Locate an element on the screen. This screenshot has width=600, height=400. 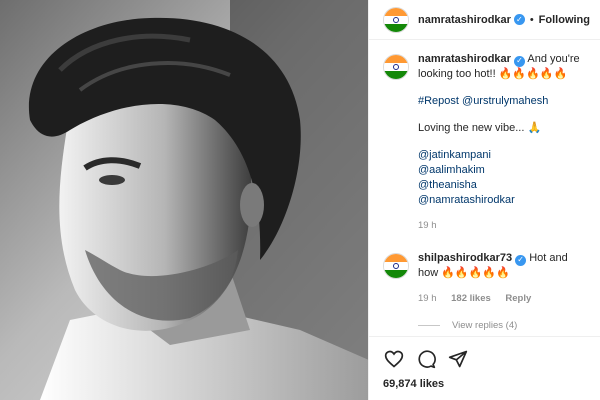
post-header: namratashirodkar ✓ • Following is located at coordinates (484, 20).